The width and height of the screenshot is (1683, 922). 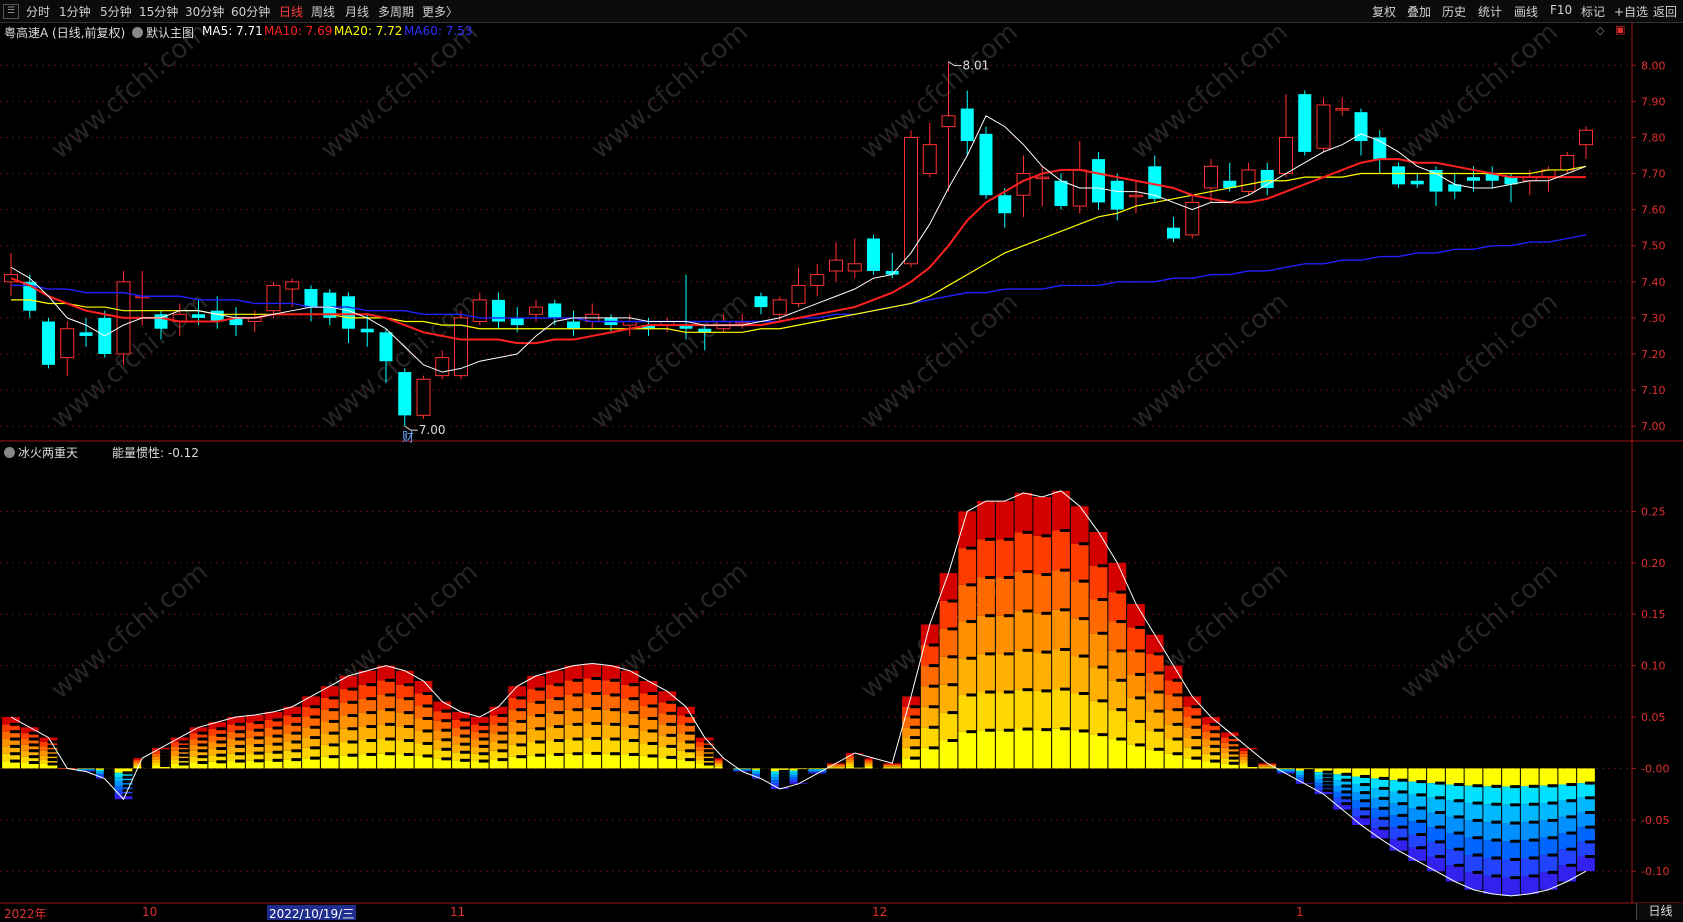 I want to click on overlay-button: 叠加, so click(x=1419, y=11).